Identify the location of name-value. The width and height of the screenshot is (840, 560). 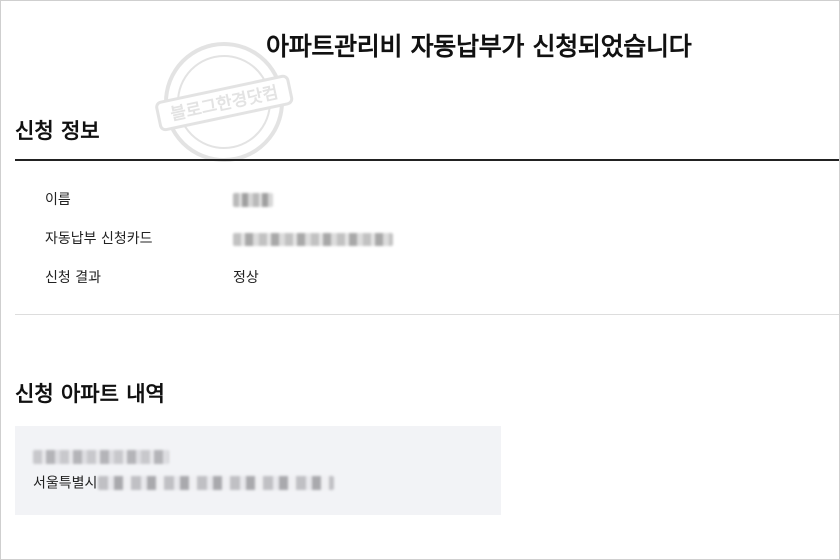
(253, 198).